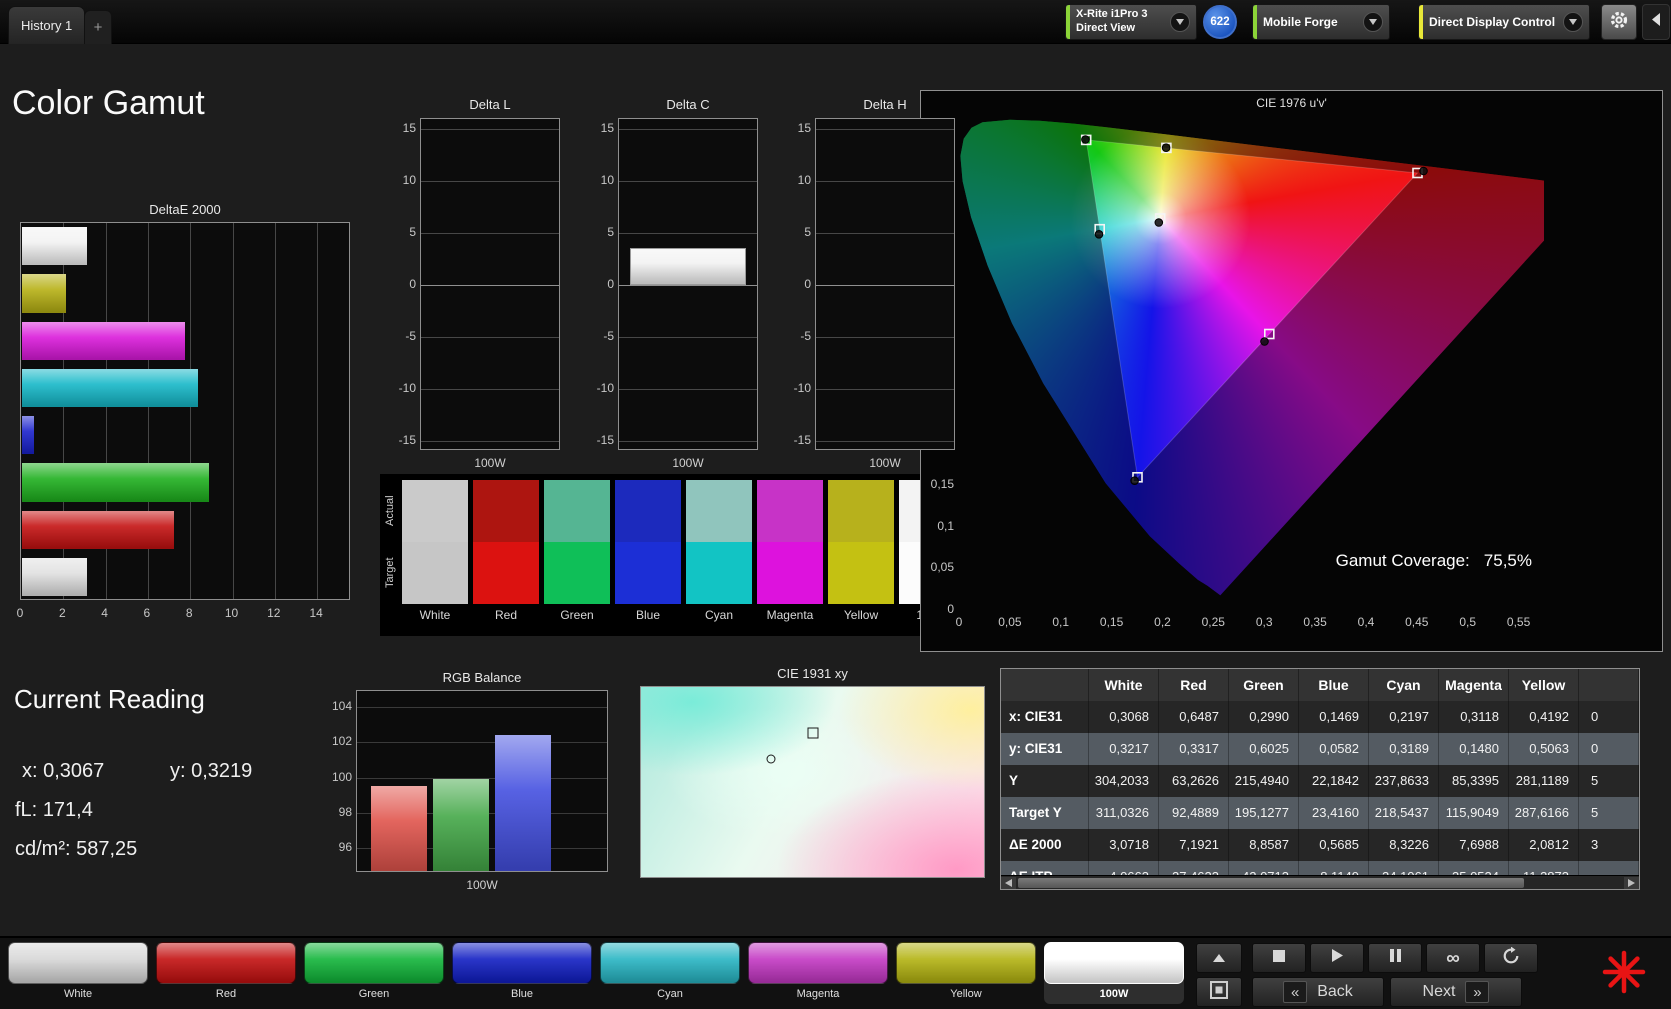 The height and width of the screenshot is (1009, 1671). What do you see at coordinates (54, 810) in the screenshot?
I see `current-reading-fl: fL: 171,4` at bounding box center [54, 810].